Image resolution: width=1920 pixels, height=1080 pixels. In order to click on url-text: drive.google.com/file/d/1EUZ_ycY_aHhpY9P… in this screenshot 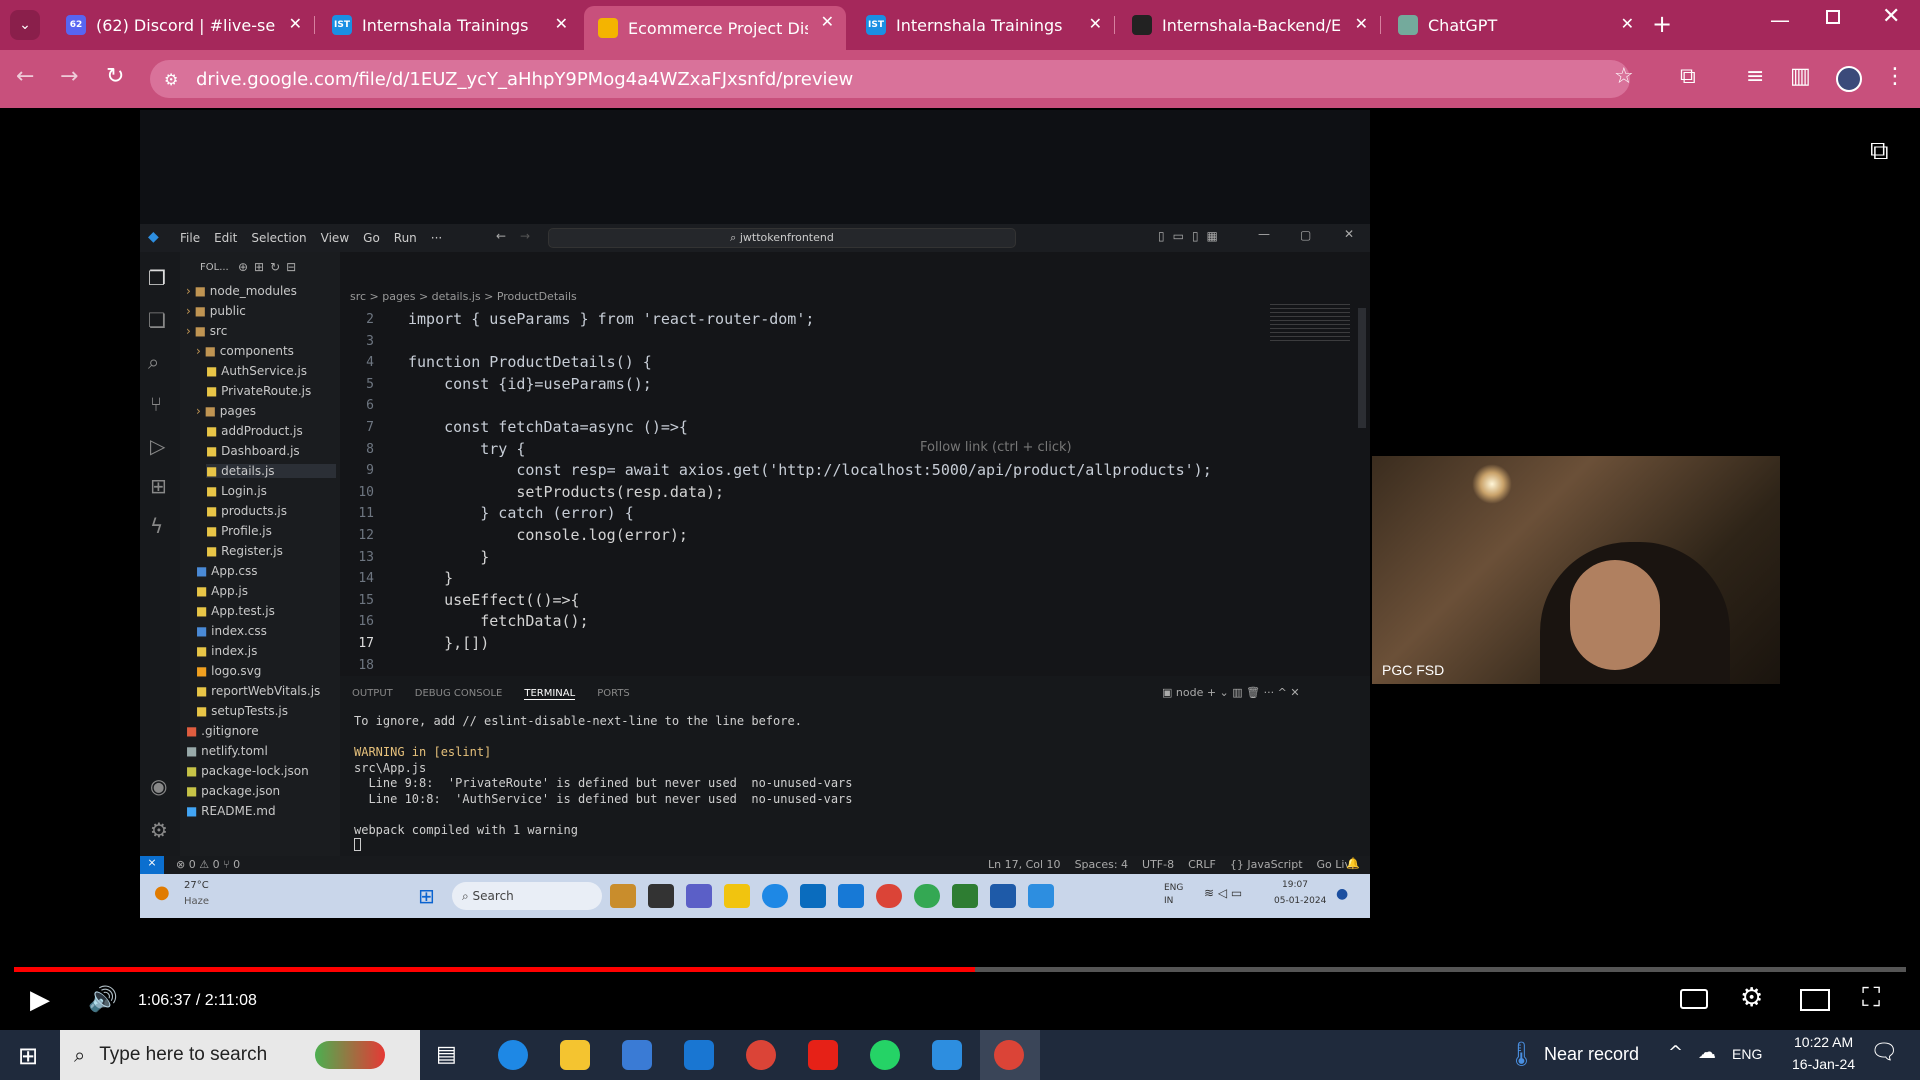, I will do `click(524, 79)`.